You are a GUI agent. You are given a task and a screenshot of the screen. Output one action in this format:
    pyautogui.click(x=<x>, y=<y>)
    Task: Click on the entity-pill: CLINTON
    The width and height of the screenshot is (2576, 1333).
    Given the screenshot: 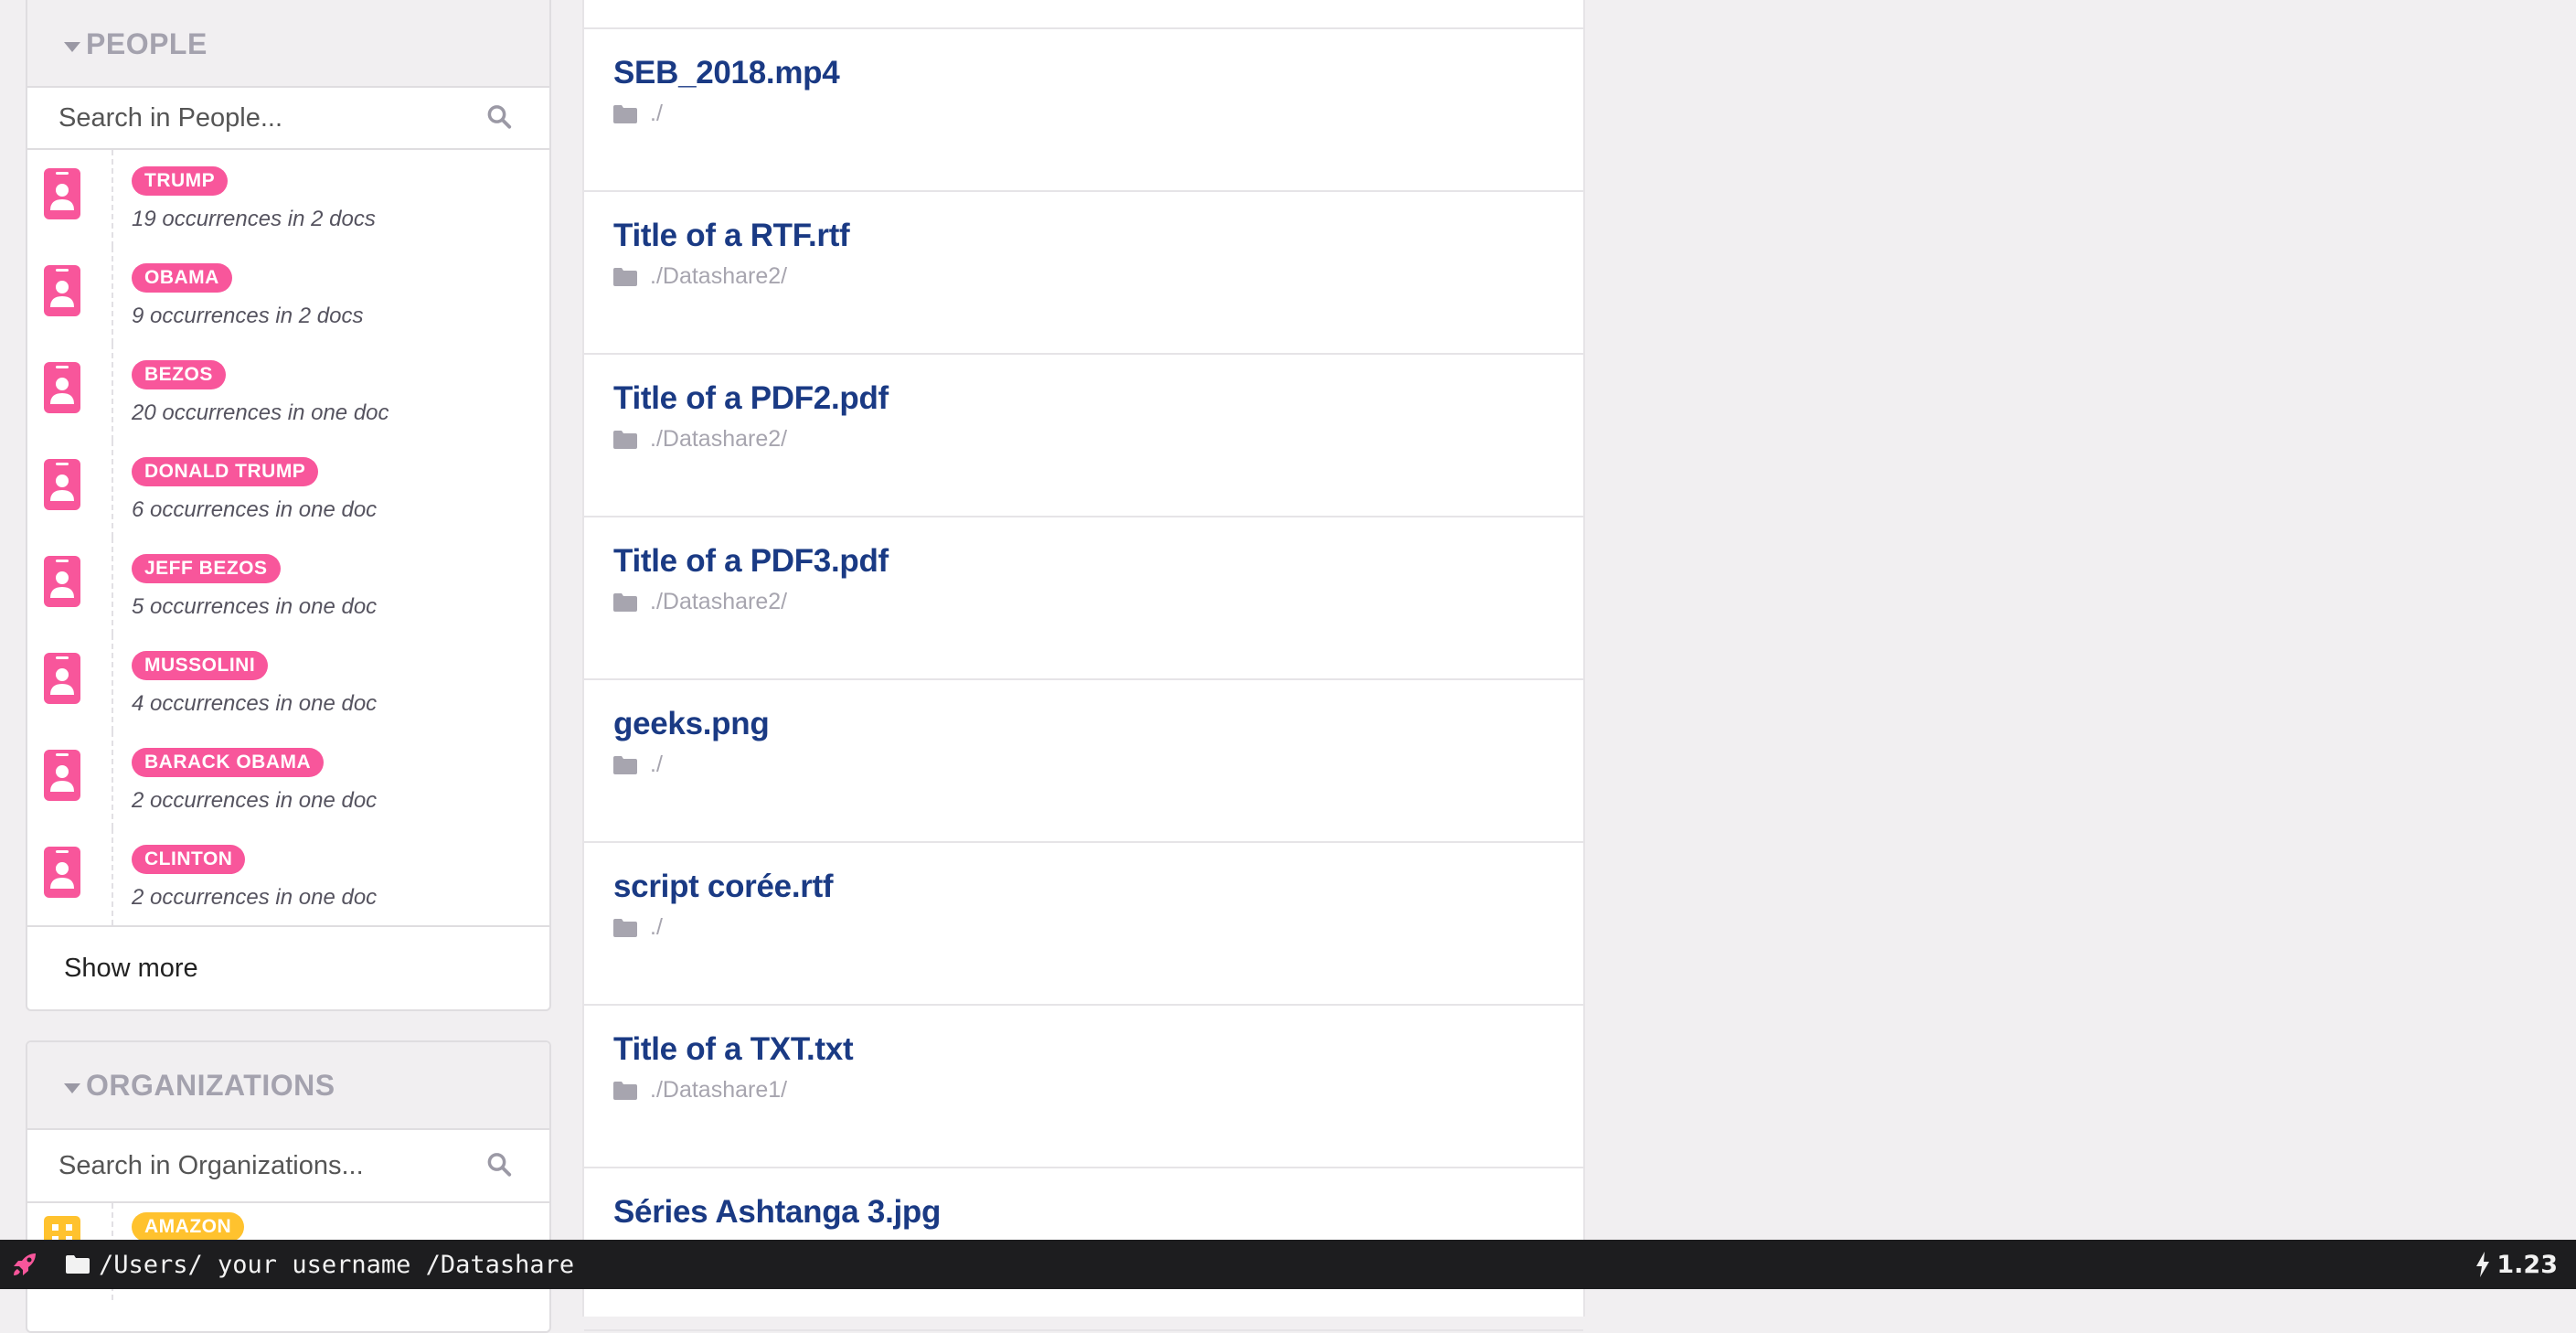 What is the action you would take?
    pyautogui.click(x=188, y=859)
    